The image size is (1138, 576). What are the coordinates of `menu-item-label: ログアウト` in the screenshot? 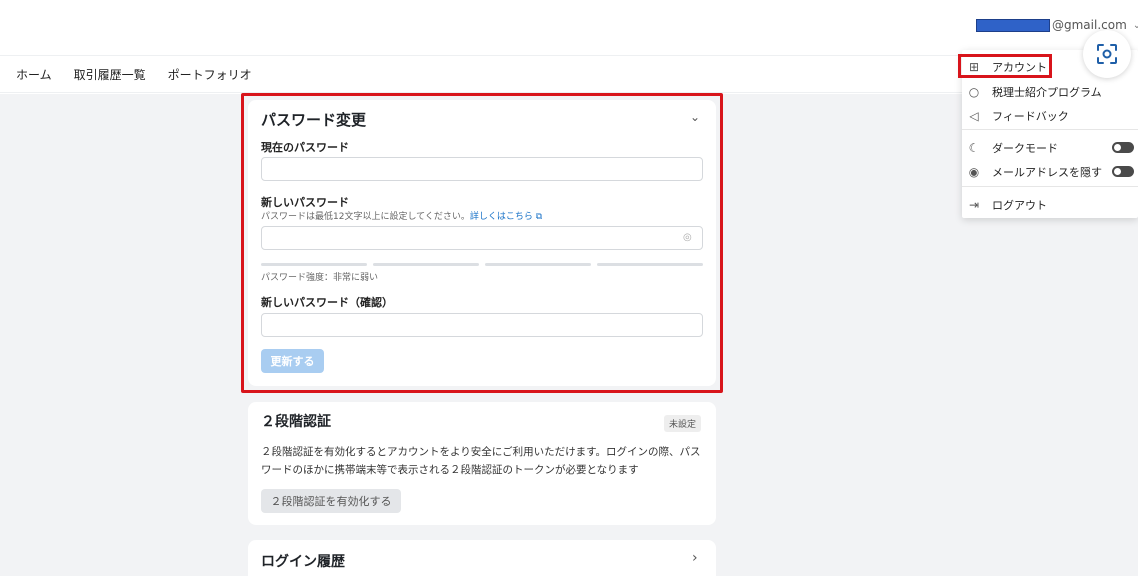 It's located at (1019, 205).